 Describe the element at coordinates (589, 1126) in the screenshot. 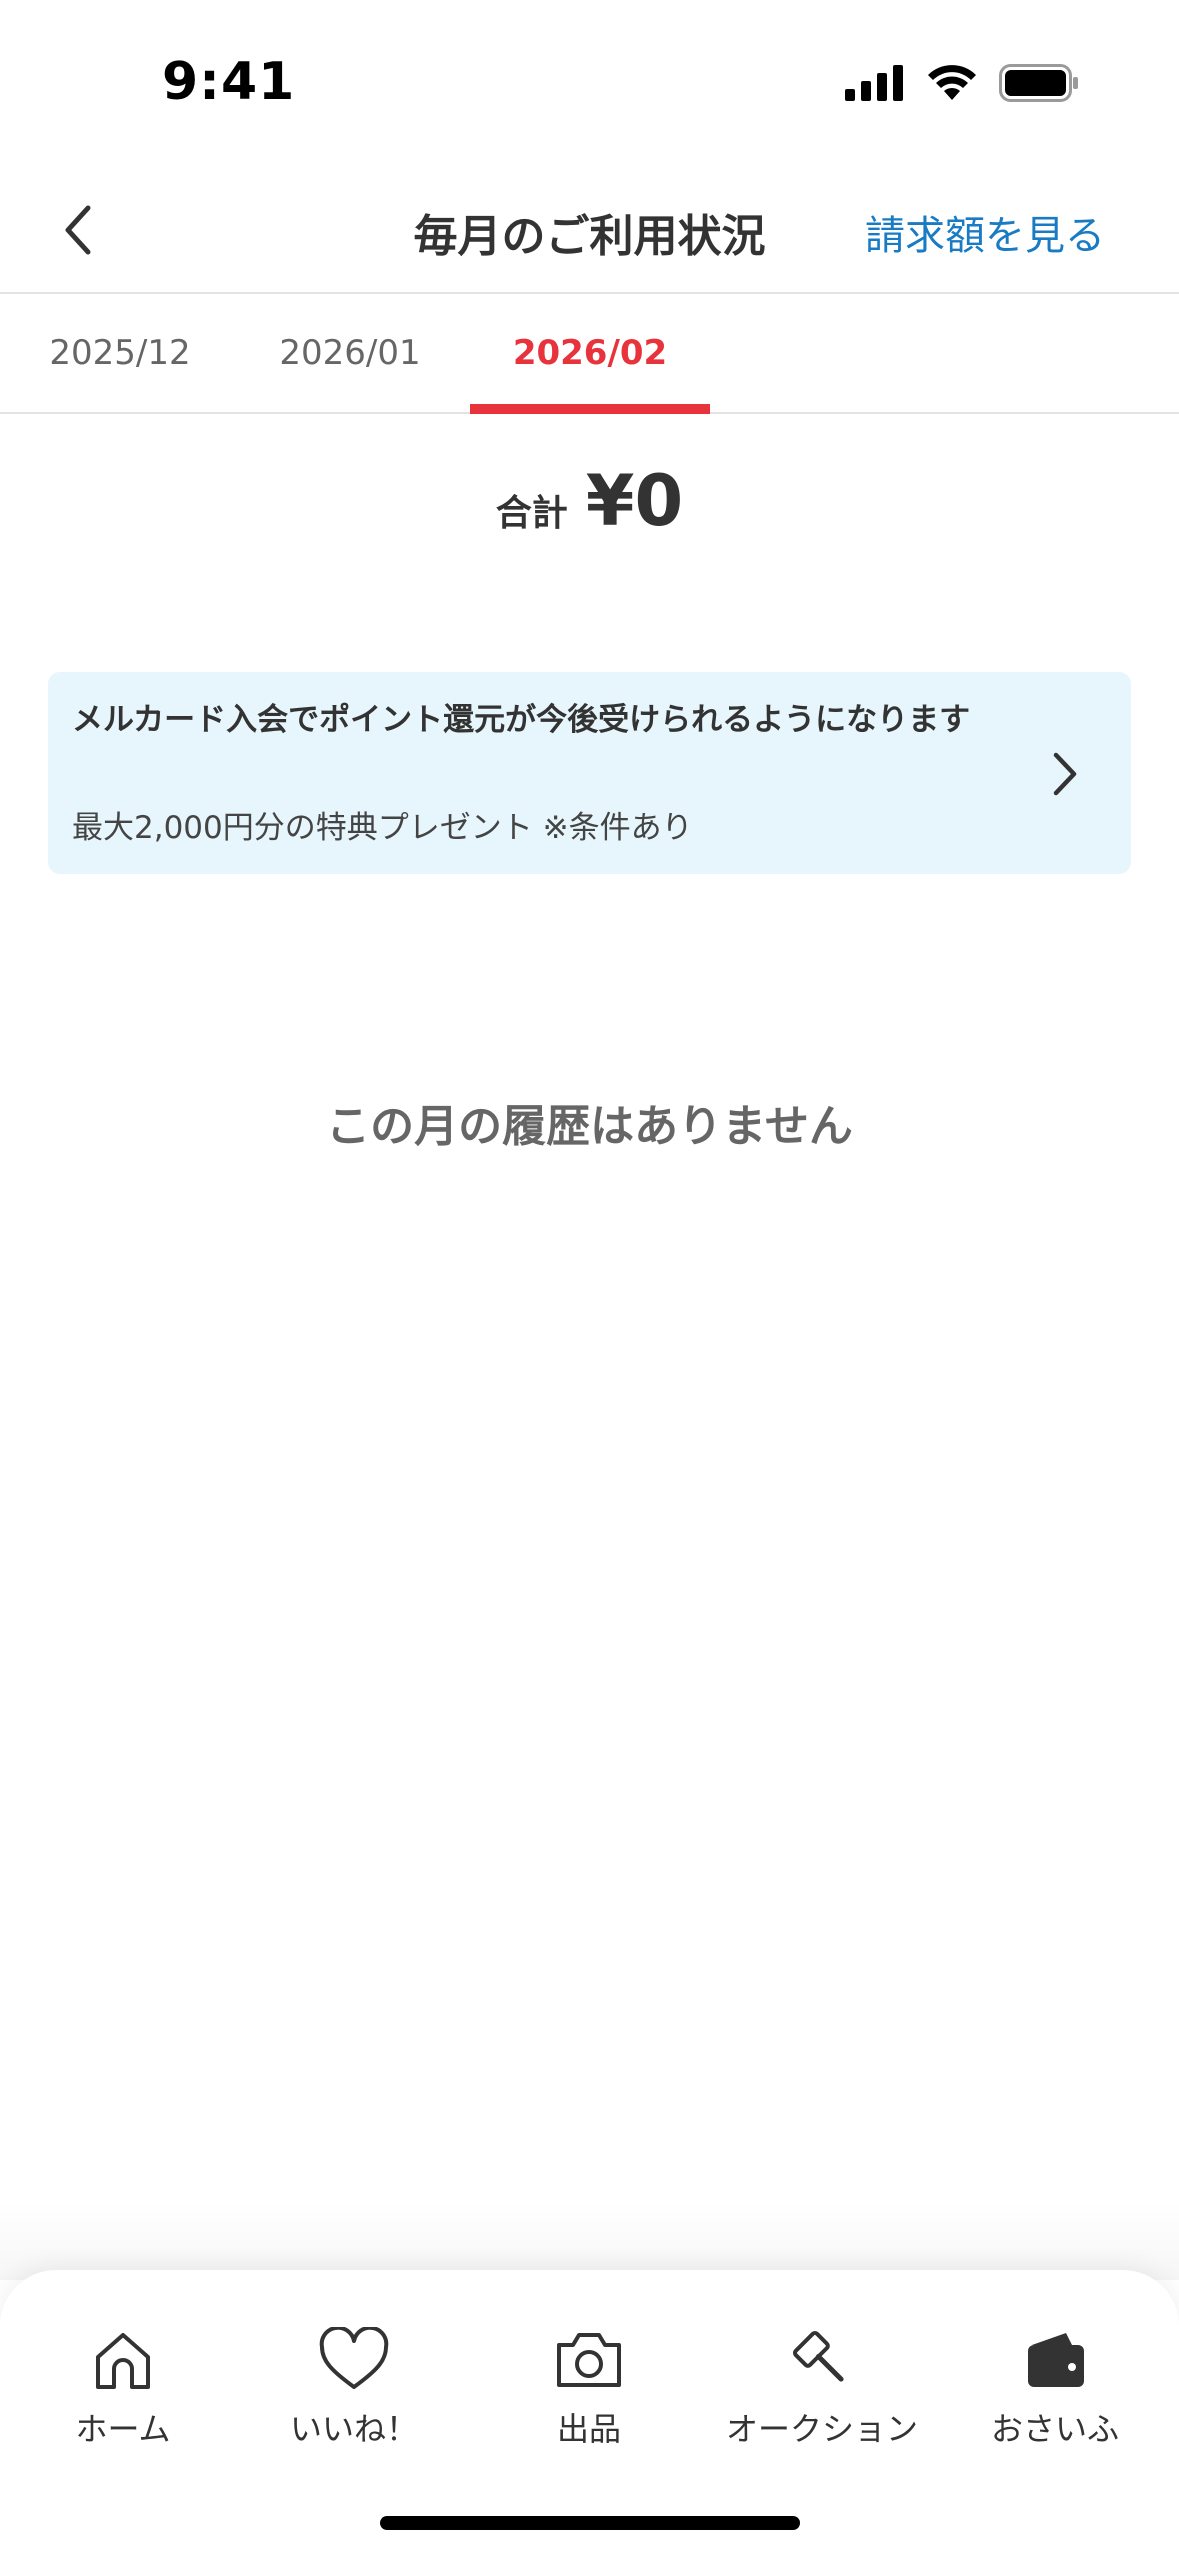

I see `empty-history-message: この月の履歴はありません` at that location.